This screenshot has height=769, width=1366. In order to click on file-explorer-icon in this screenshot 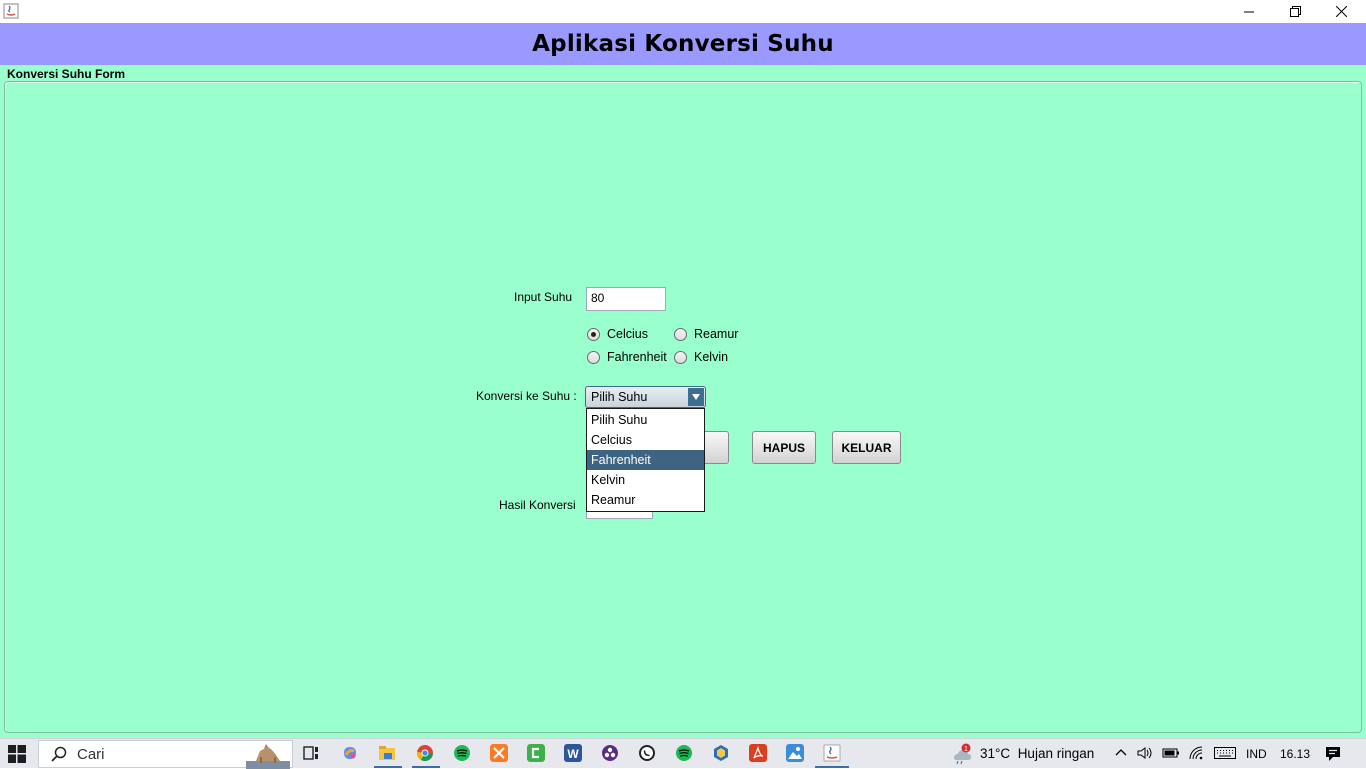, I will do `click(387, 753)`.